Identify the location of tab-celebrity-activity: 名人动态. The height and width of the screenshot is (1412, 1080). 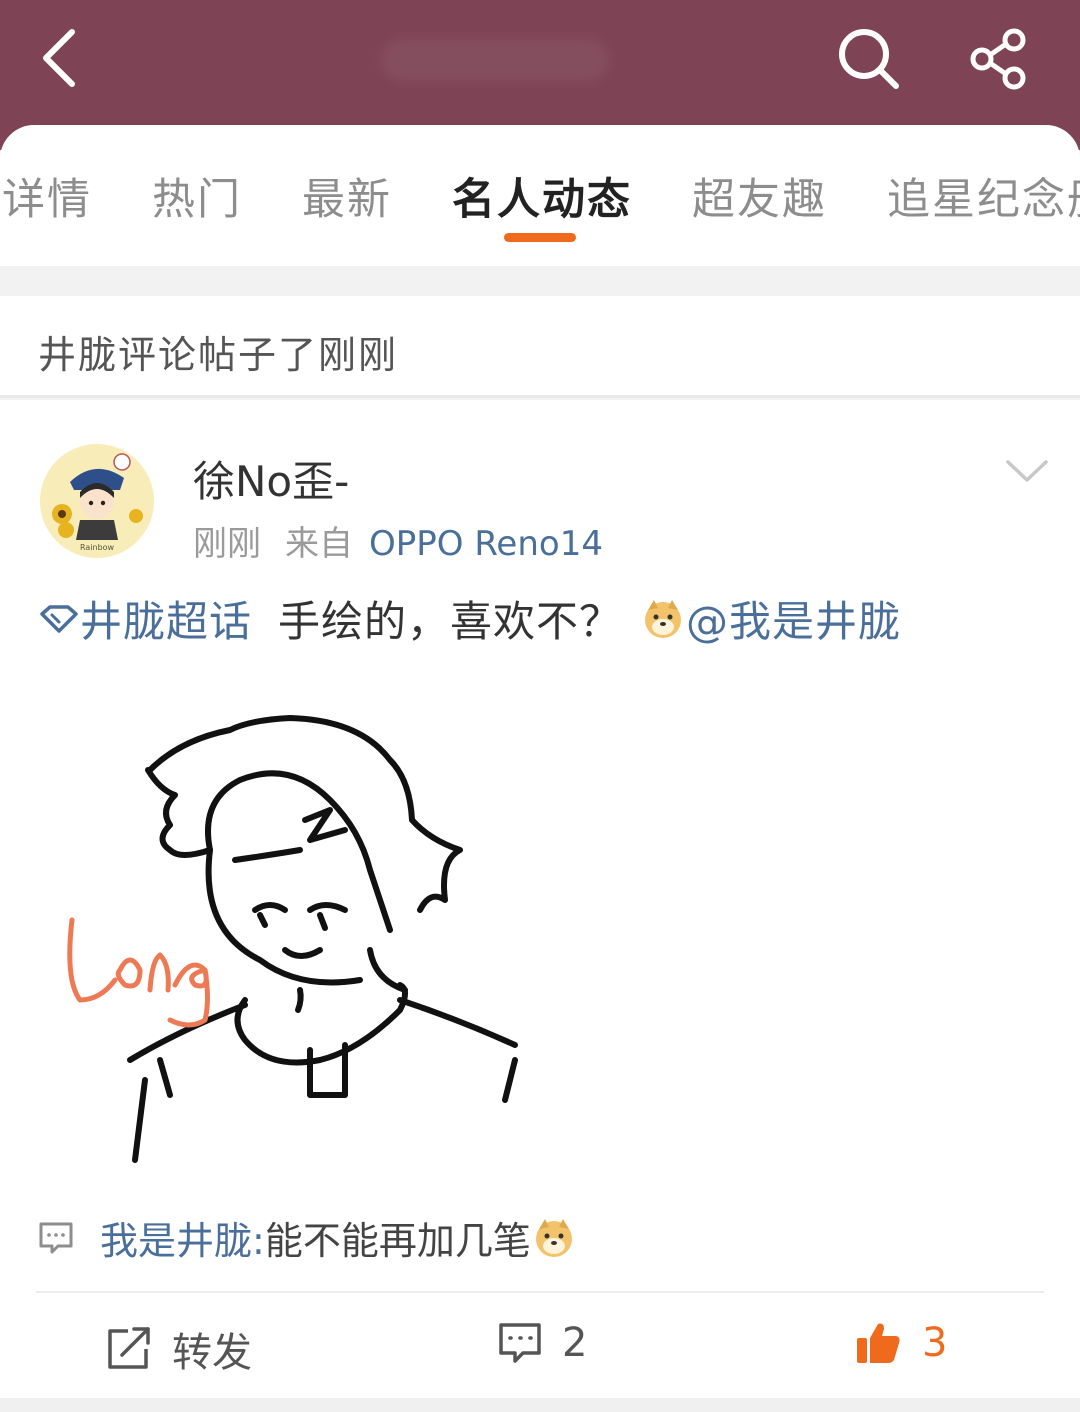
(542, 196).